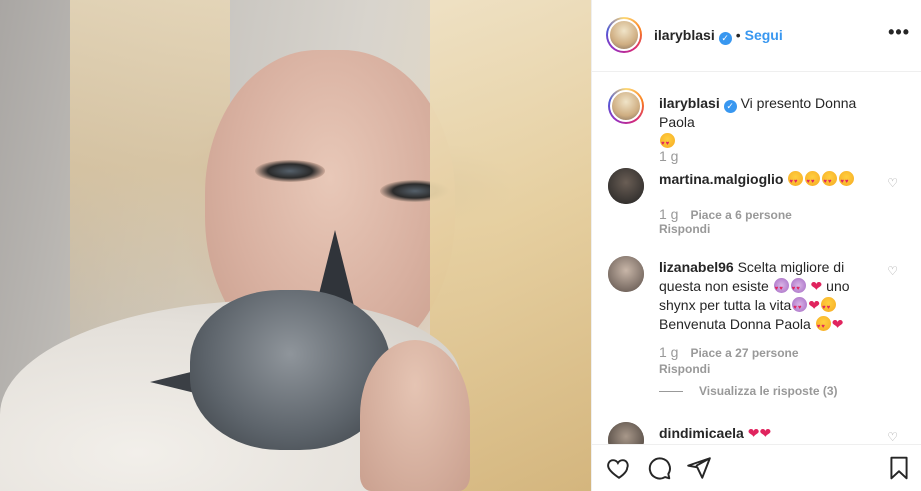  I want to click on caption-avatar, so click(626, 106).